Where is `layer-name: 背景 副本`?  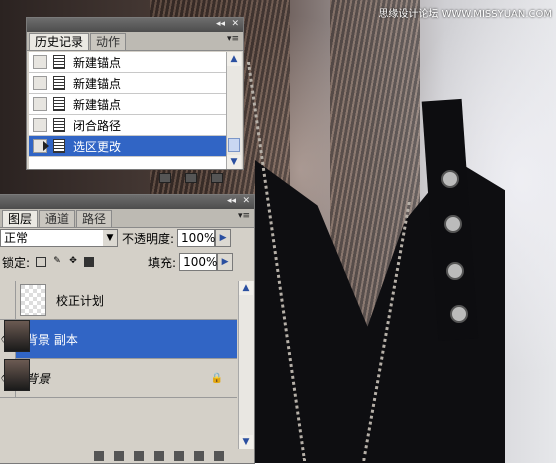 layer-name: 背景 副本 is located at coordinates (52, 339).